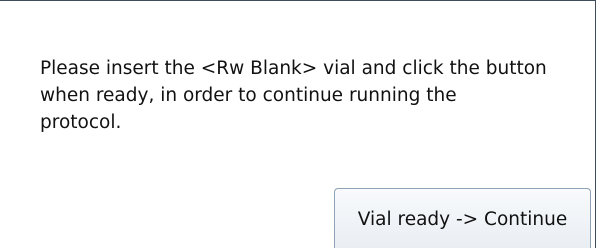 The image size is (596, 248). What do you see at coordinates (462, 218) in the screenshot?
I see `vial-ready-continue-button: Vial ready -> Continue` at bounding box center [462, 218].